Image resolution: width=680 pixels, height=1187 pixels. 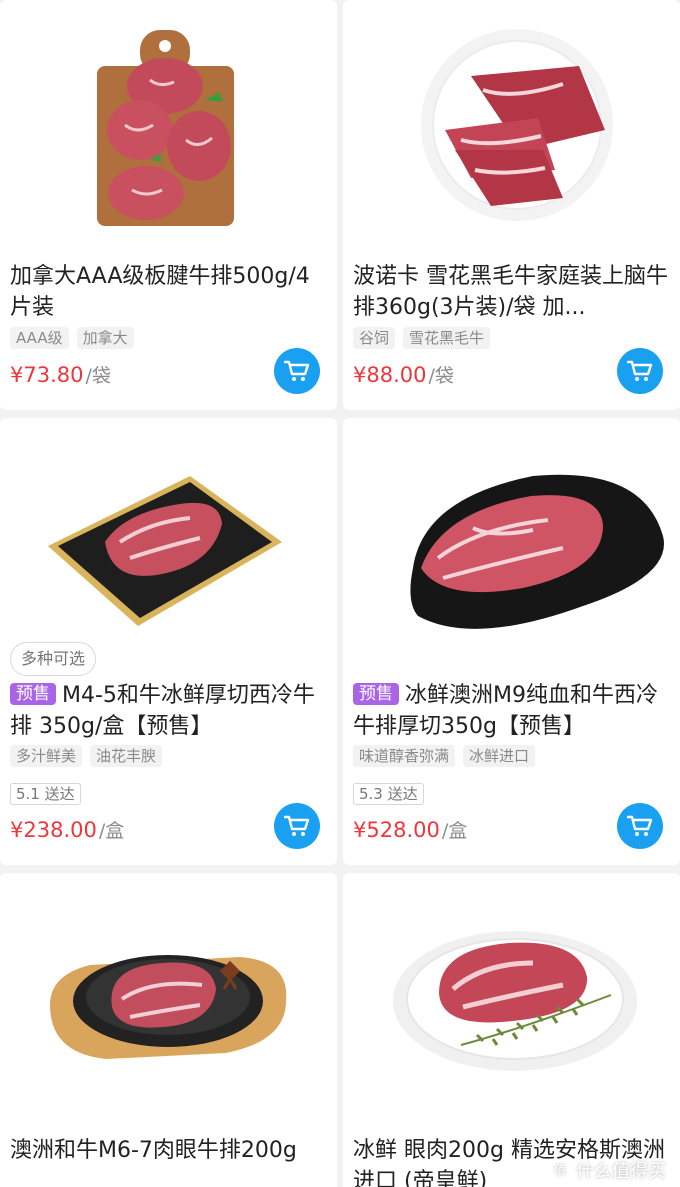 I want to click on steak-on-plate-image, so click(x=517, y=125).